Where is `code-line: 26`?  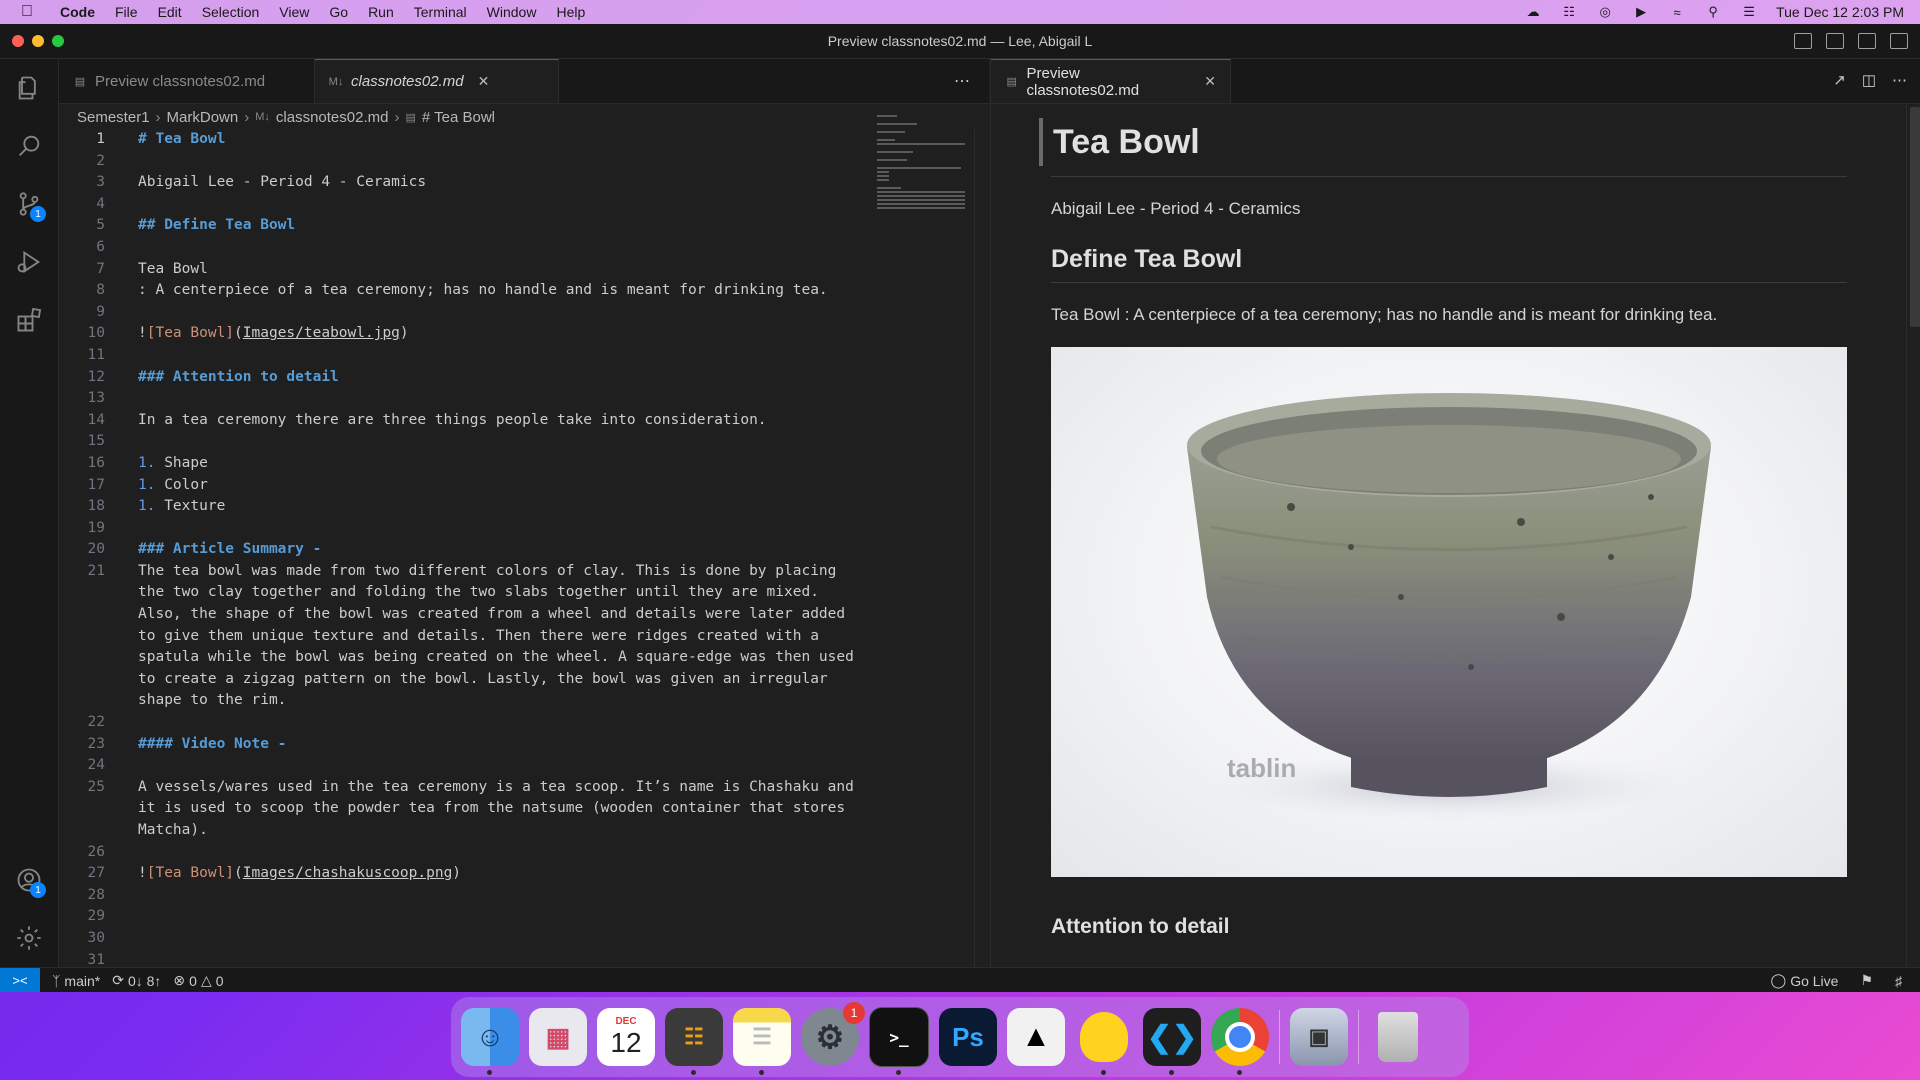
code-line: 26 is located at coordinates (524, 853).